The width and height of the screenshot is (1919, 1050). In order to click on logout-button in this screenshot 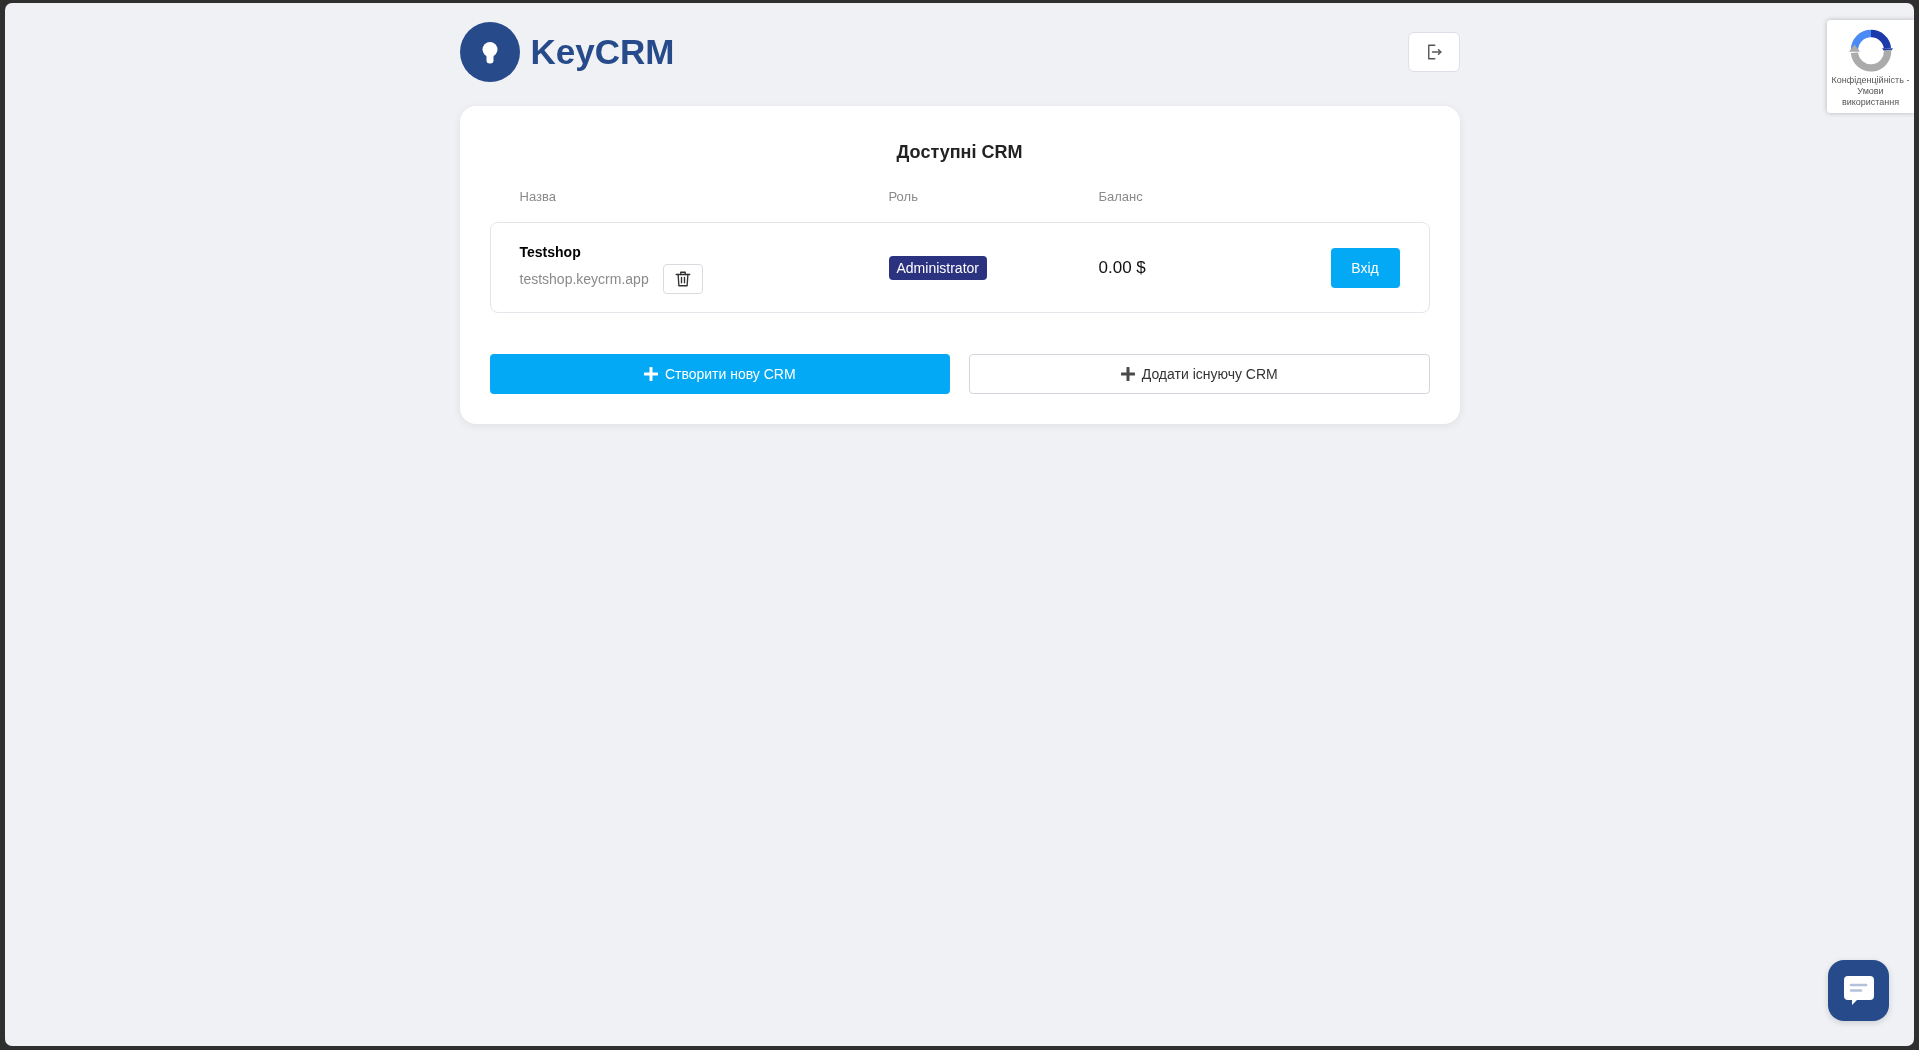, I will do `click(1433, 52)`.